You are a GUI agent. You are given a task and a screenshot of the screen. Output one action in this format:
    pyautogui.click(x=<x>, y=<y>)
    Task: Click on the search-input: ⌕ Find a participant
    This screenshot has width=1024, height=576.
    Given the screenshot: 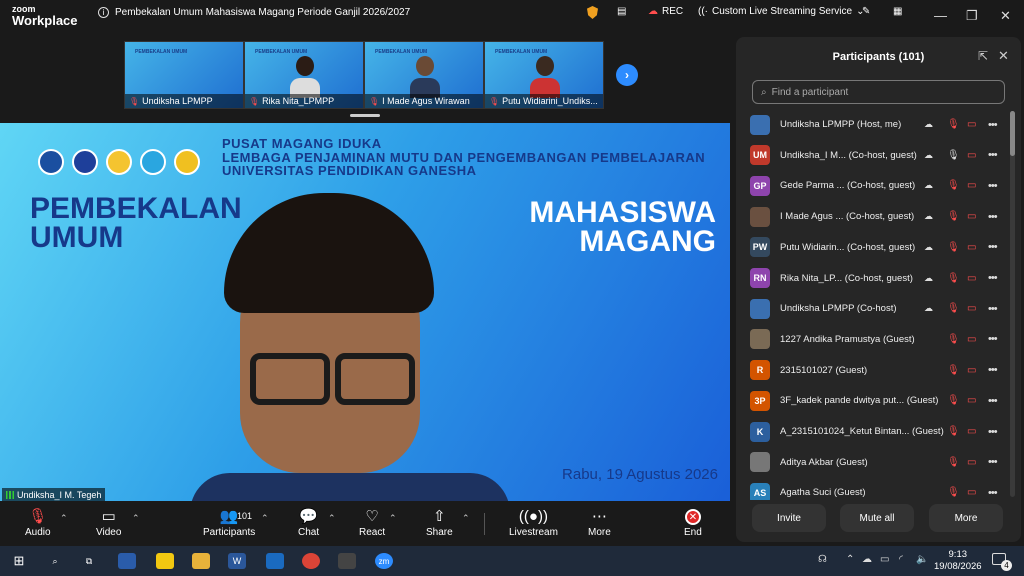 What is the action you would take?
    pyautogui.click(x=878, y=92)
    